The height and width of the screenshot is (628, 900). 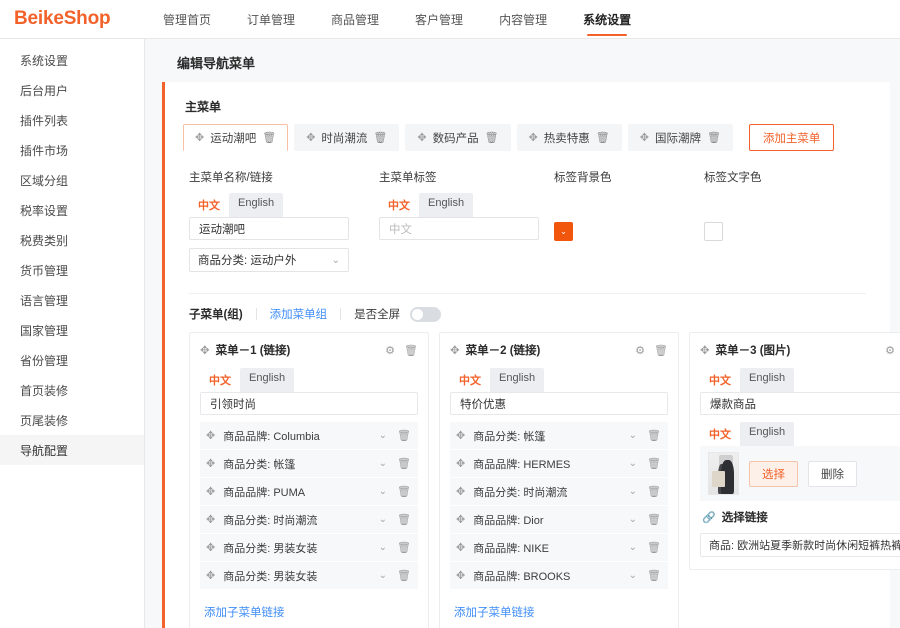 I want to click on list-item: ✥ 商品品牌: BROOKS ⌄ 🗑, so click(x=559, y=576).